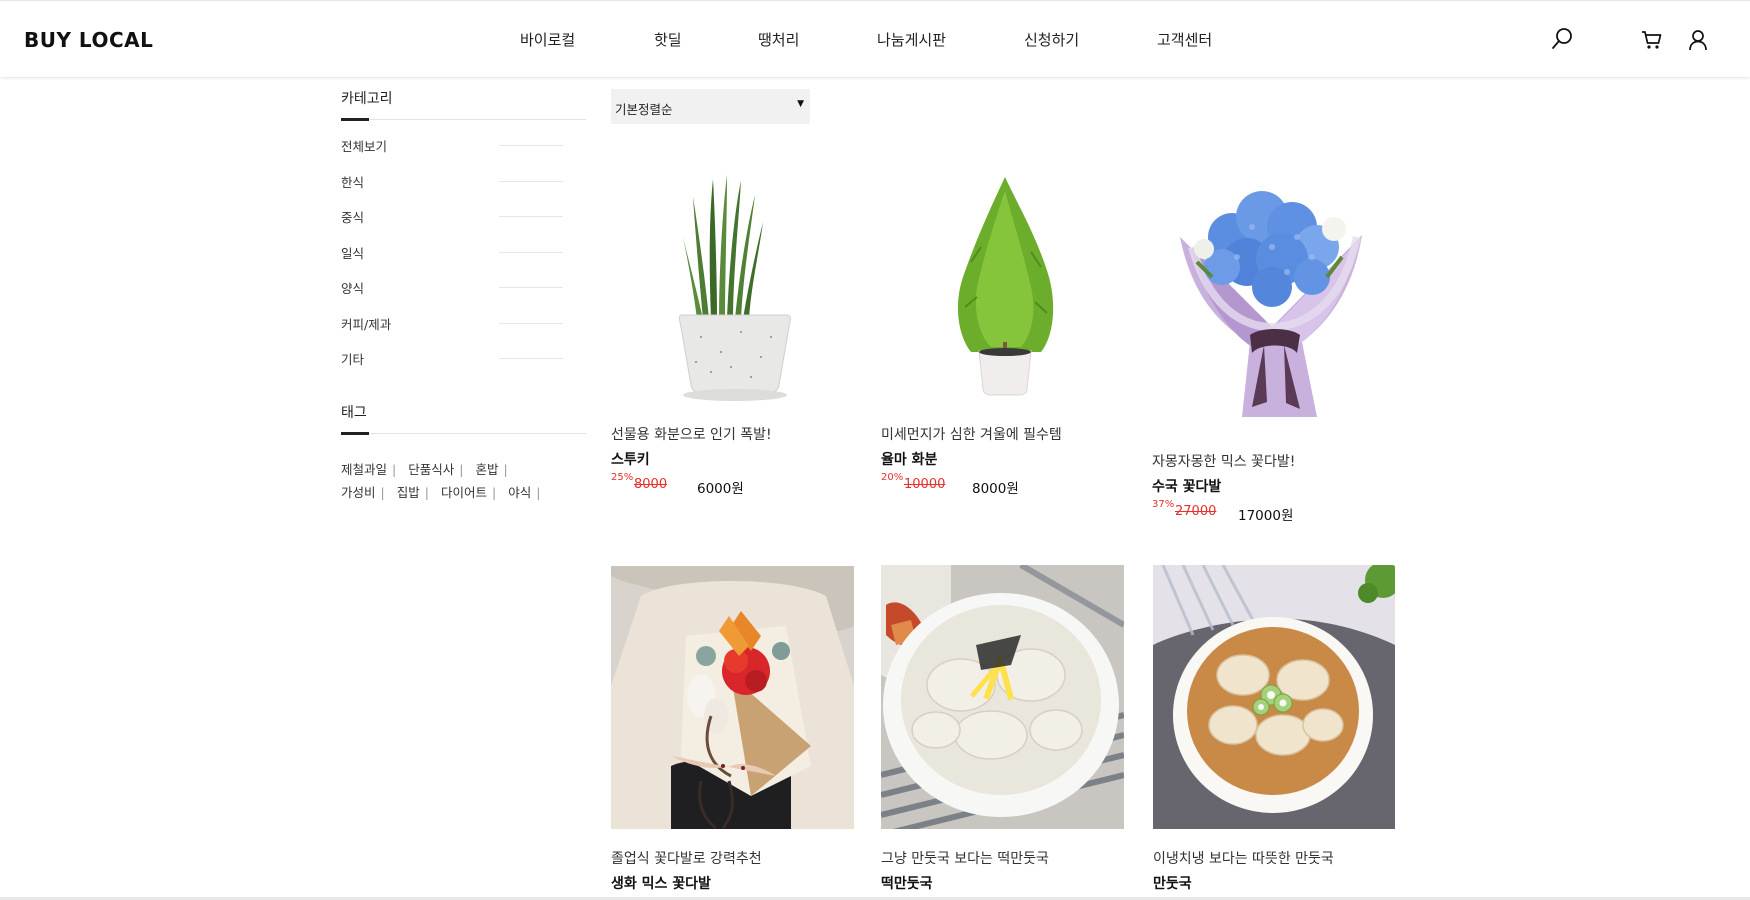 This screenshot has width=1750, height=900. Describe the element at coordinates (364, 146) in the screenshot. I see `category-label: 전체보기` at that location.